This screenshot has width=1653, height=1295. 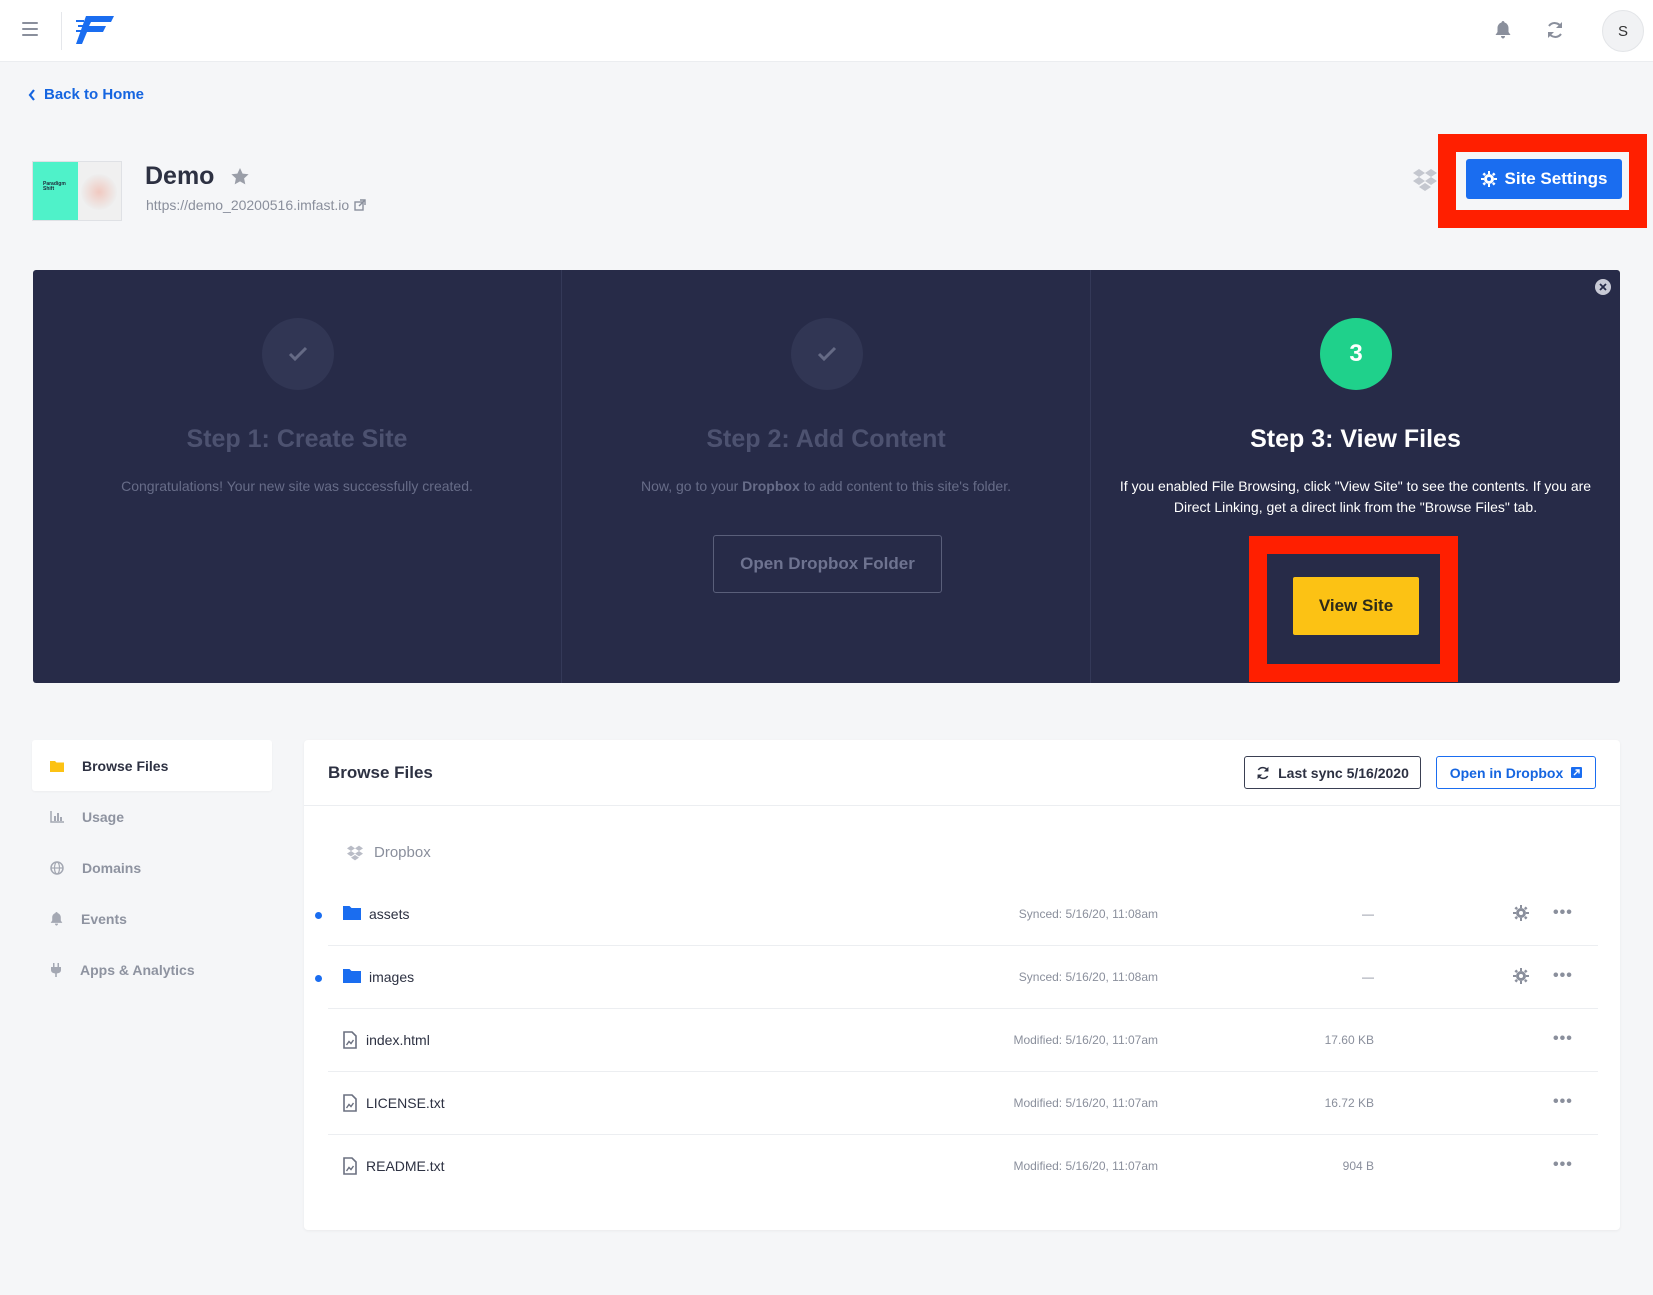 What do you see at coordinates (827, 354) in the screenshot?
I see `step-2-check-icon` at bounding box center [827, 354].